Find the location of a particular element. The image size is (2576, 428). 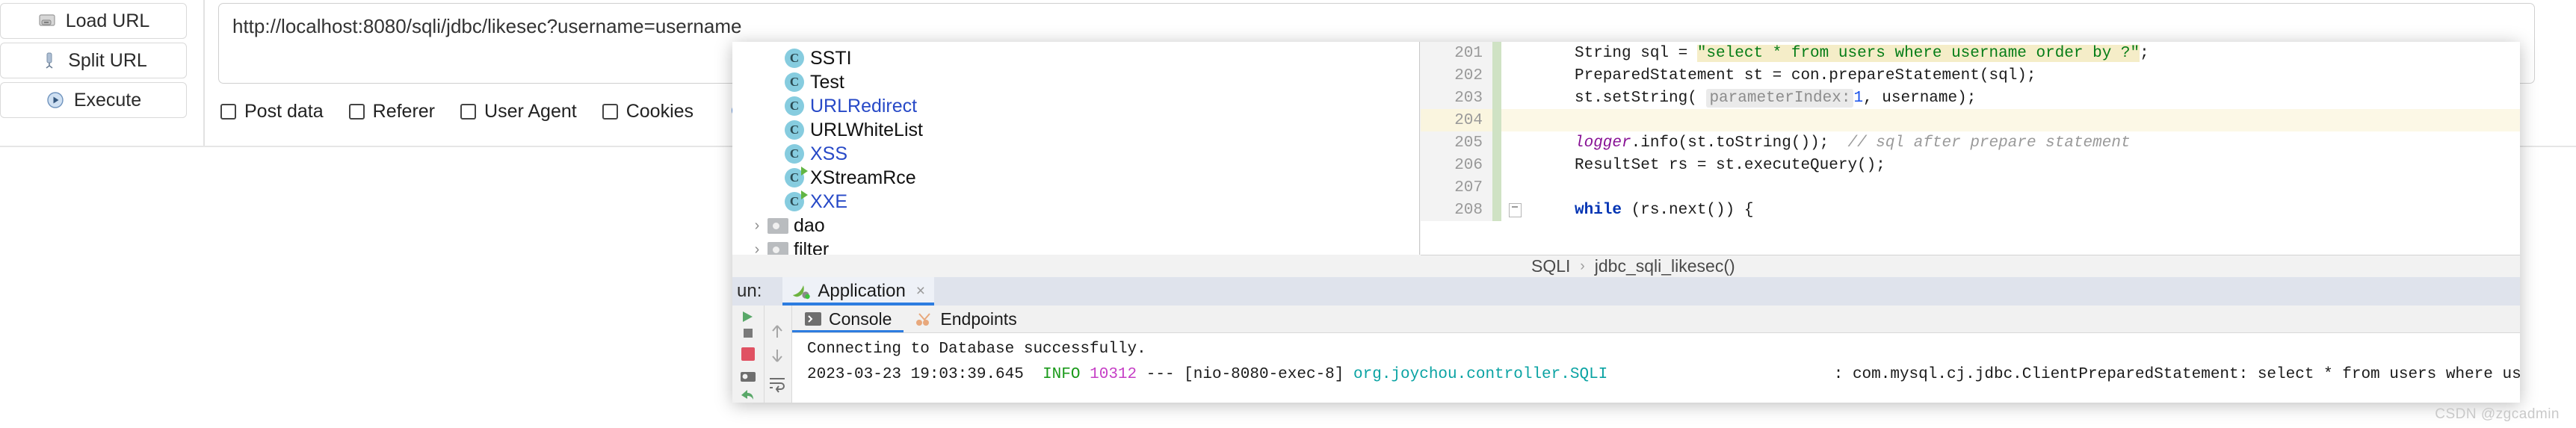

tab-console: Console is located at coordinates (848, 319).